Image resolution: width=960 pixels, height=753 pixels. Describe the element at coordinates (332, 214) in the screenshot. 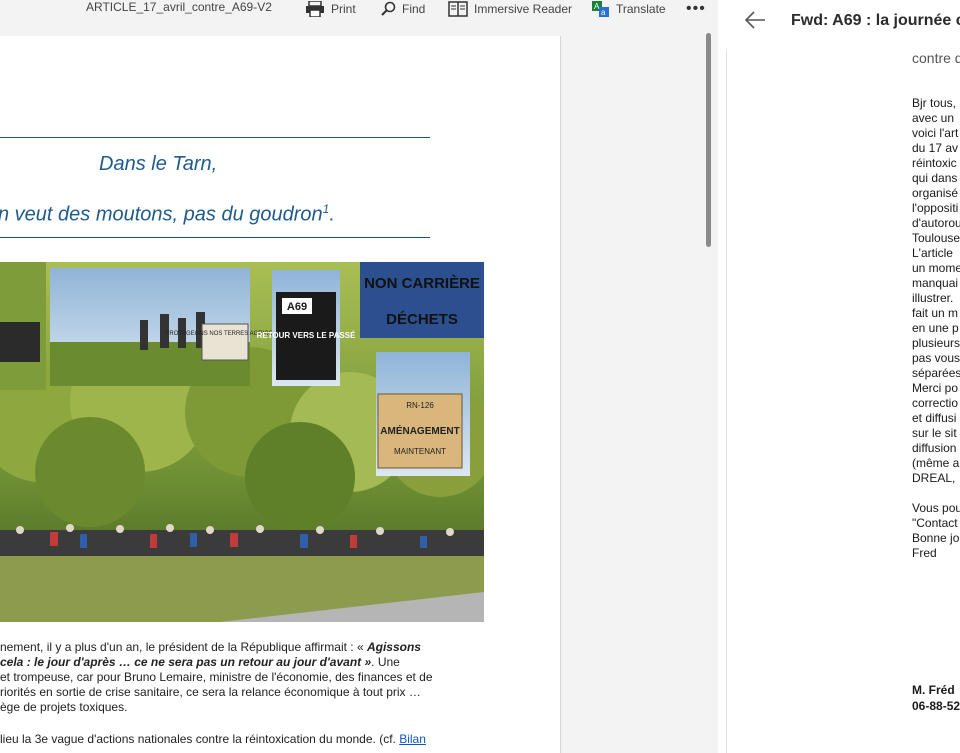

I see `heading2-end: .` at that location.